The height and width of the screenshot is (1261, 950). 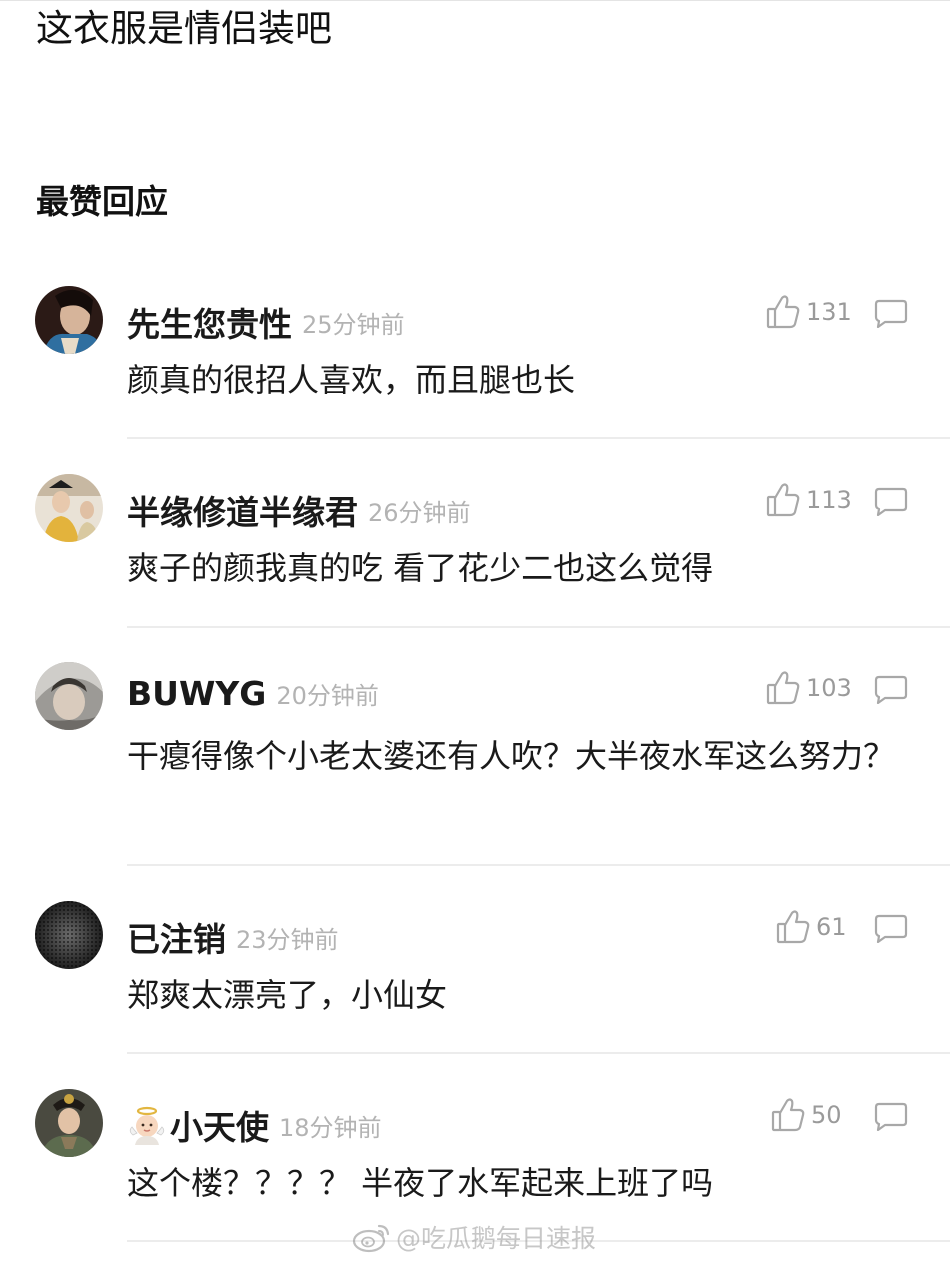 What do you see at coordinates (829, 500) in the screenshot?
I see `like-count: 113` at bounding box center [829, 500].